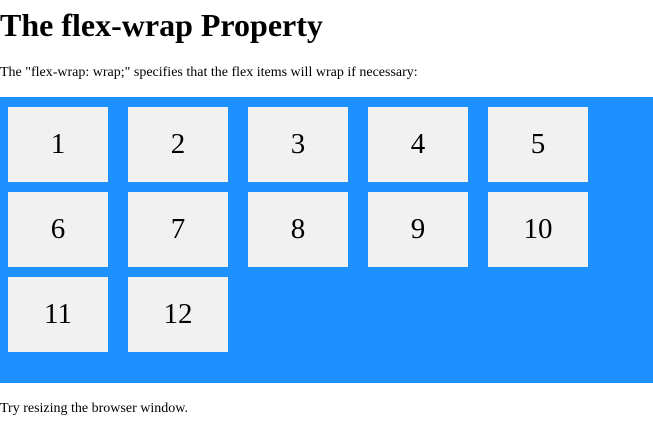  Describe the element at coordinates (58, 144) in the screenshot. I see `flex-item-1: 1` at that location.